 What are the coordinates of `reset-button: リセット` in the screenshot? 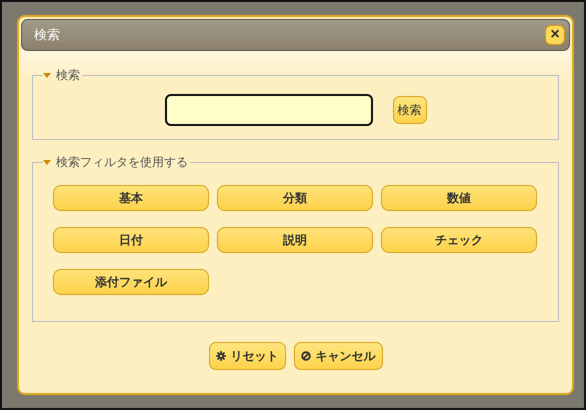 It's located at (247, 356).